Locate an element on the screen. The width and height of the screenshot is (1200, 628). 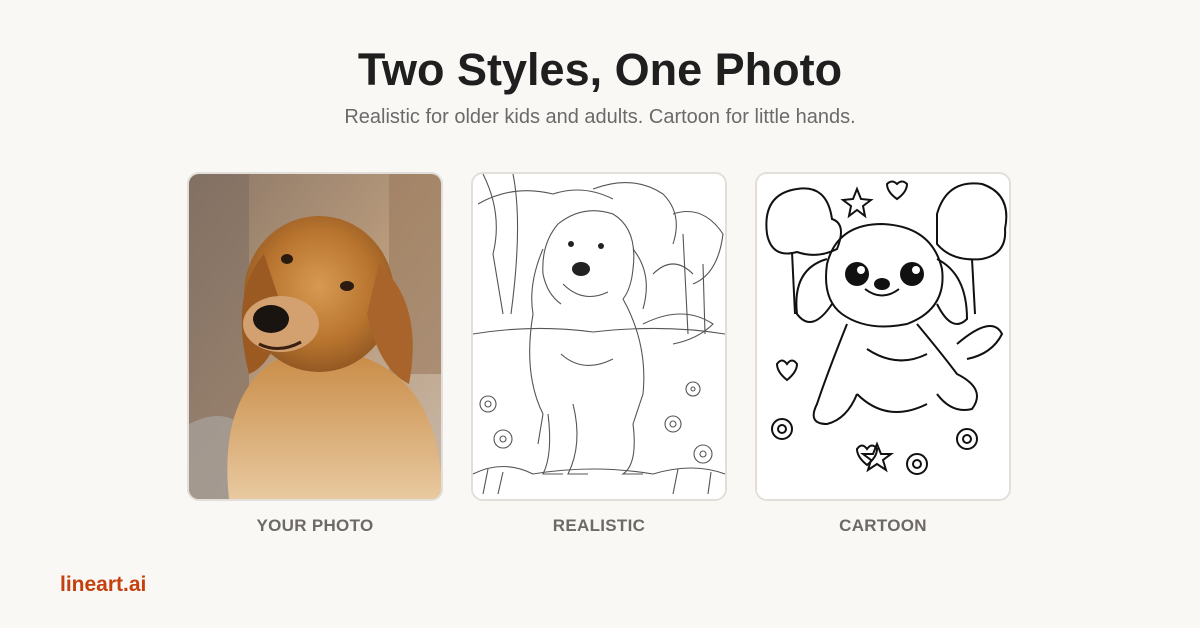
golden-retriever-photo is located at coordinates (315, 336).